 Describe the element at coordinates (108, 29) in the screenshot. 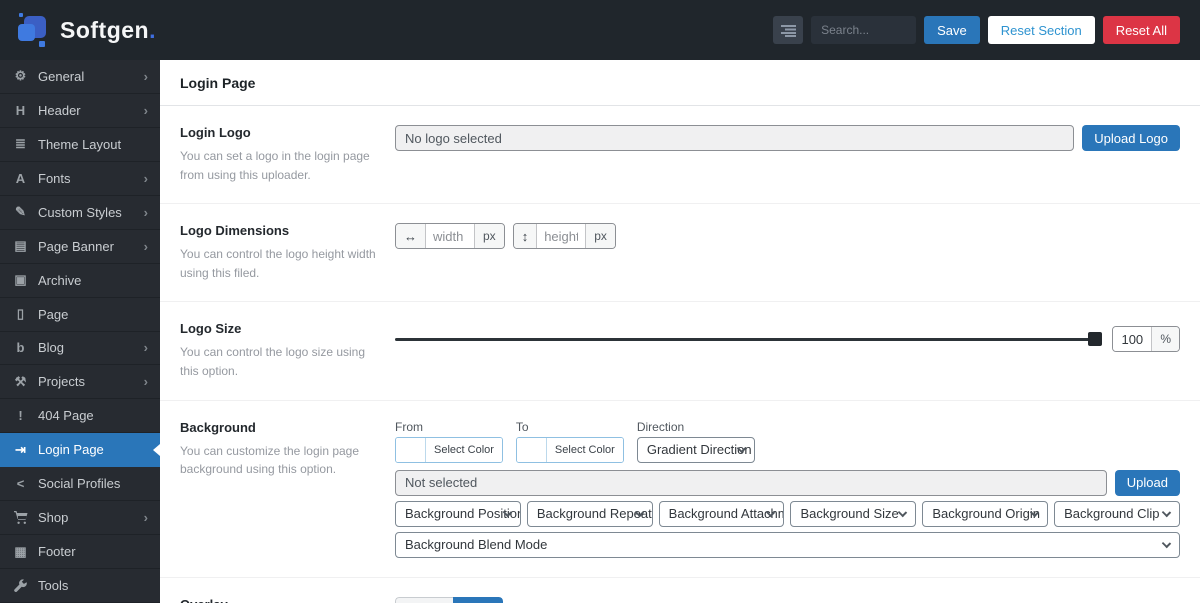

I see `brand-name: Softgen.` at that location.